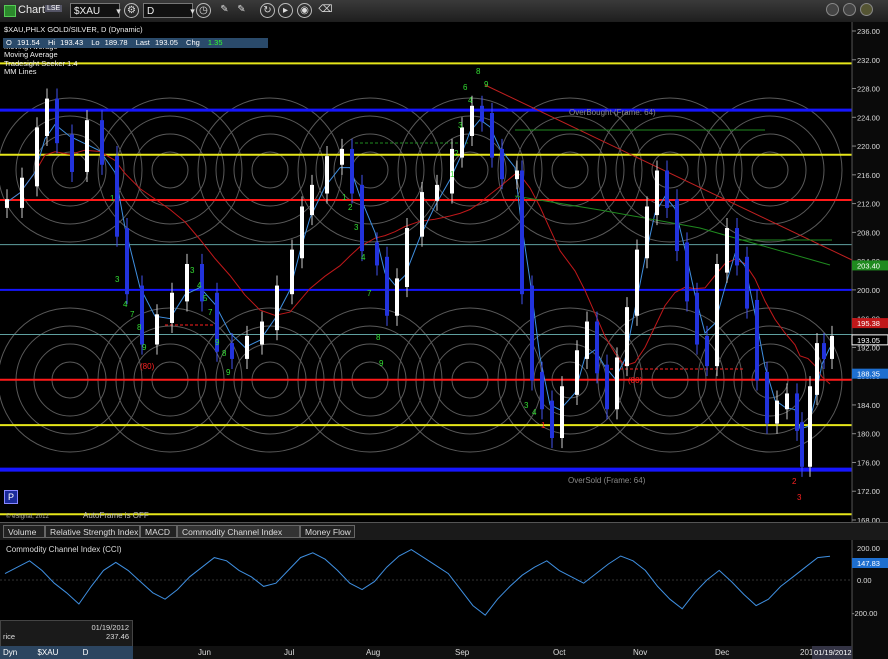  Describe the element at coordinates (28, 42) in the screenshot. I see `open-value: 191.54` at that location.